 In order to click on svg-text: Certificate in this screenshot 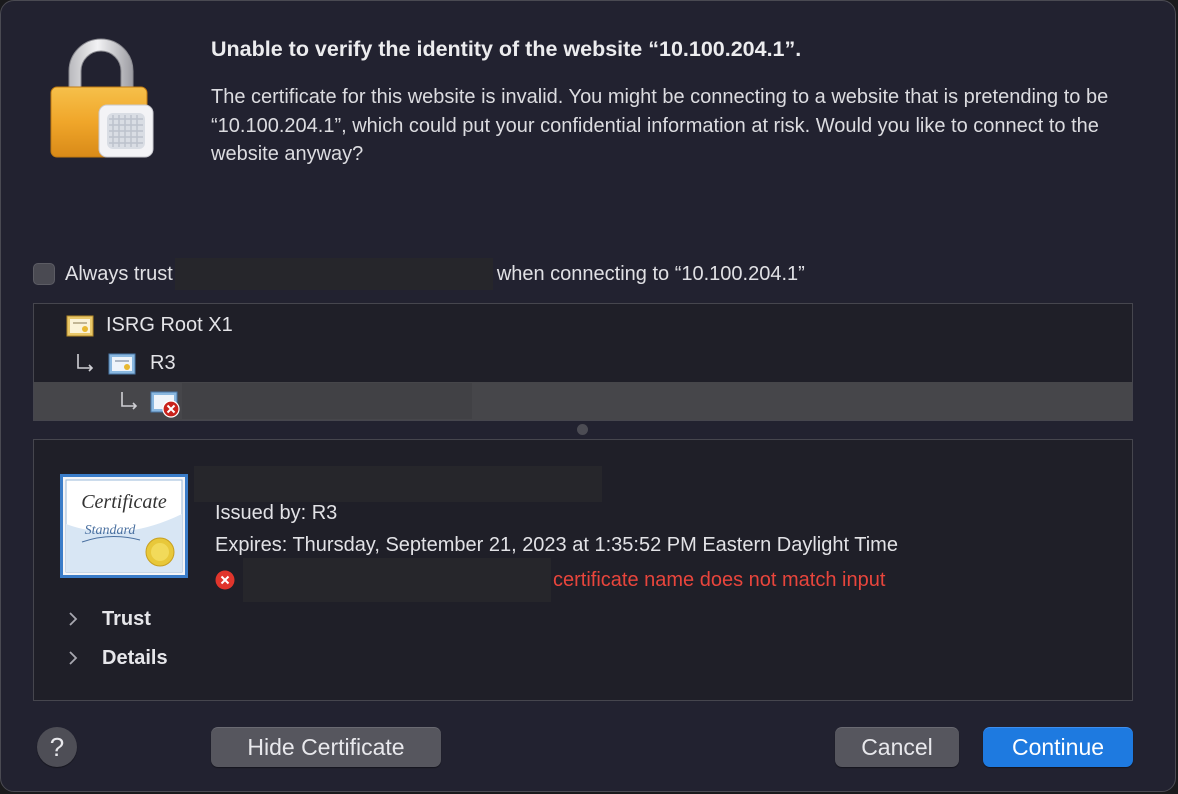, I will do `click(124, 502)`.